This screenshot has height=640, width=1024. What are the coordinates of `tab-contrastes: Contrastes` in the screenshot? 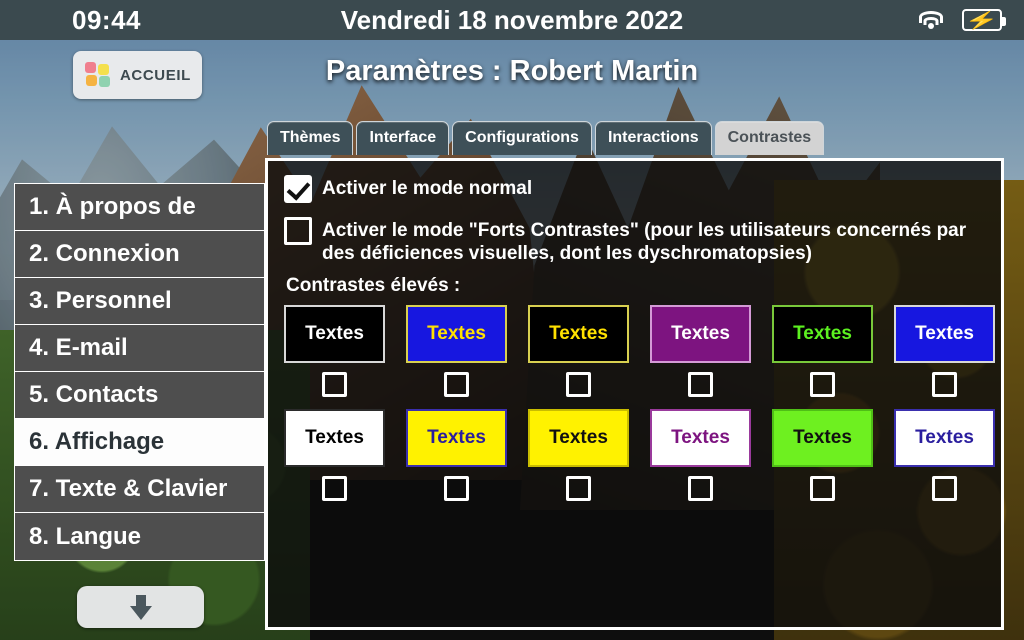 It's located at (769, 138).